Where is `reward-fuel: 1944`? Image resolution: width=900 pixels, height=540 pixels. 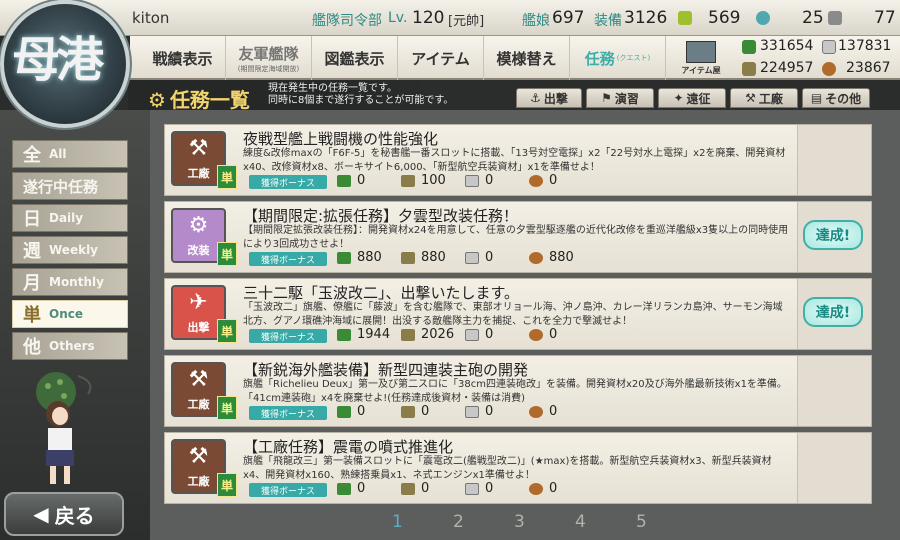
reward-fuel: 1944 is located at coordinates (363, 334).